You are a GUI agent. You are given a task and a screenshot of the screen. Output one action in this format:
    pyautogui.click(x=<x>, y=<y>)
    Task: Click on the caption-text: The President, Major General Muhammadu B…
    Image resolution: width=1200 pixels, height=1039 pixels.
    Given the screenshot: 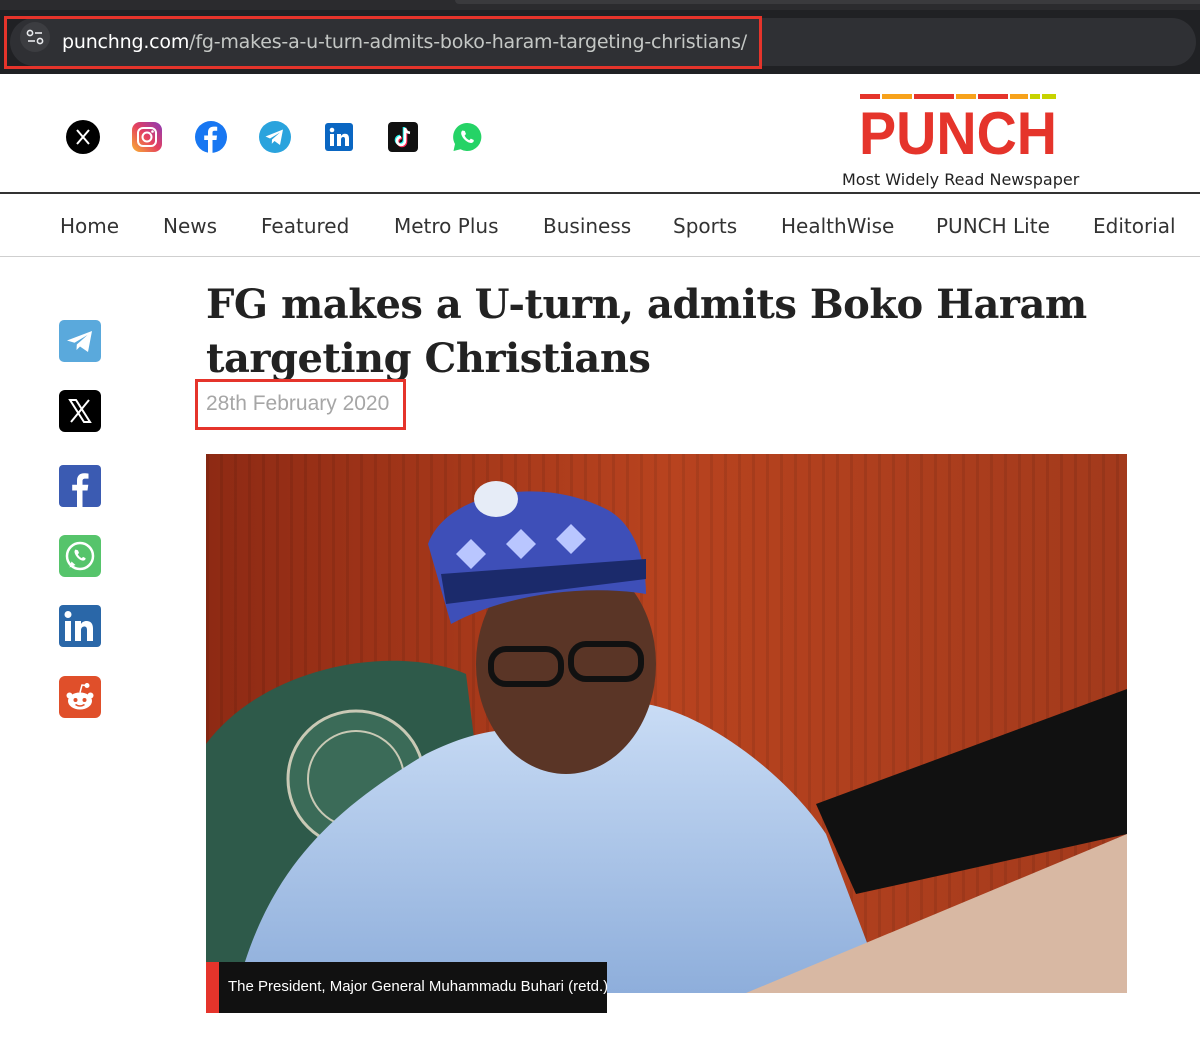 What is the action you would take?
    pyautogui.click(x=418, y=986)
    